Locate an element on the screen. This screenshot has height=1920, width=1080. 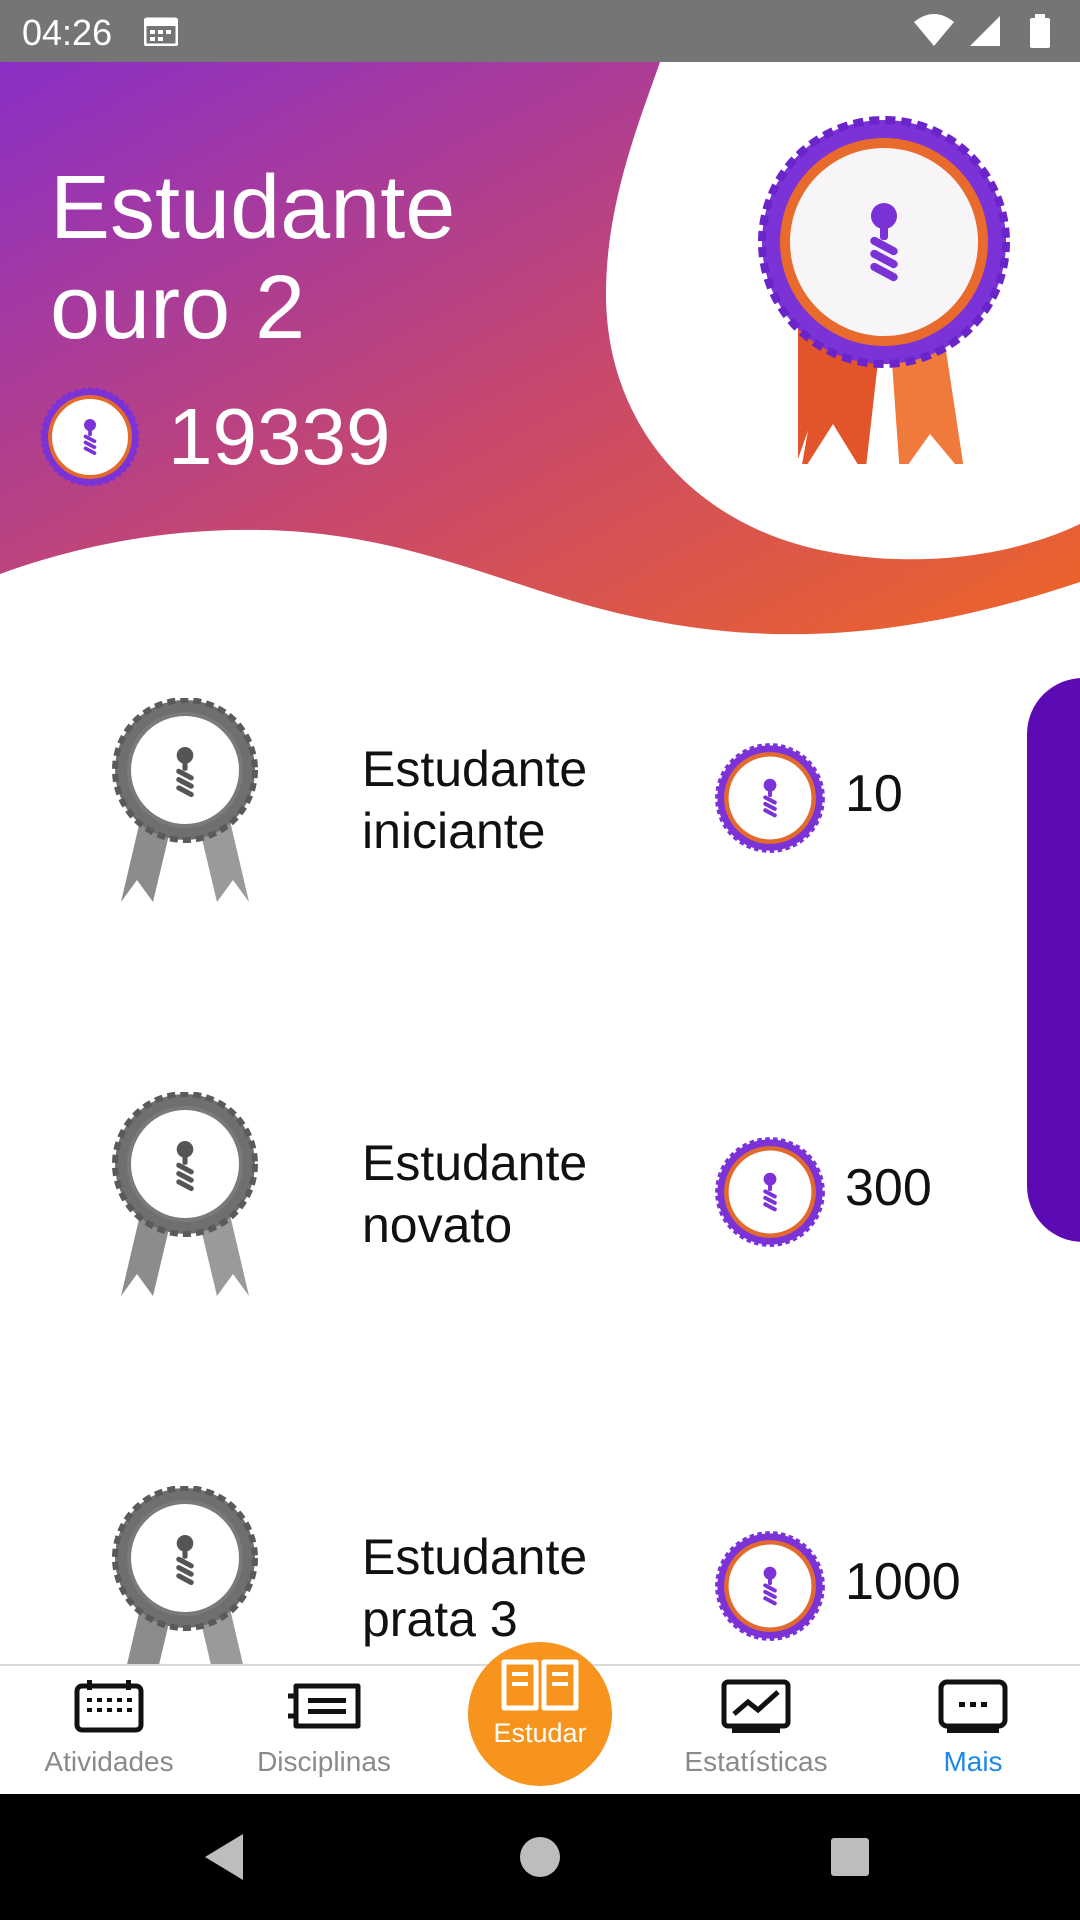
status-icons is located at coordinates (982, 31).